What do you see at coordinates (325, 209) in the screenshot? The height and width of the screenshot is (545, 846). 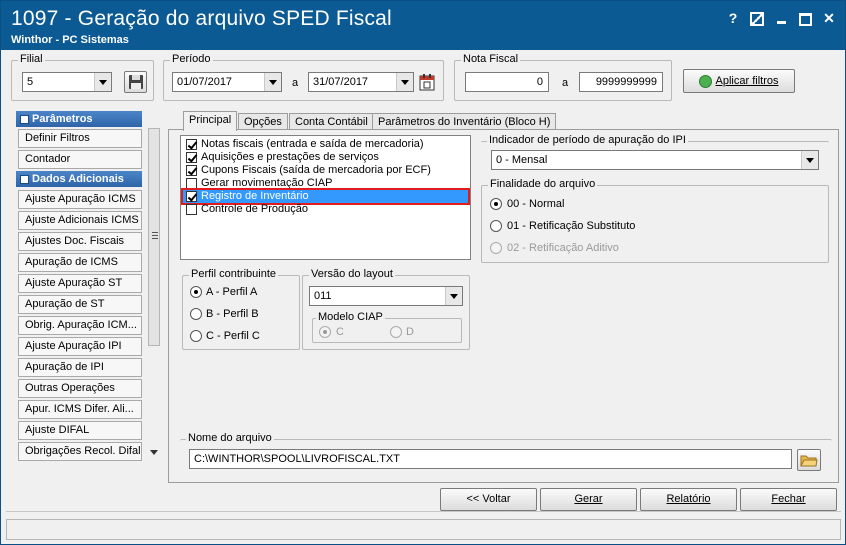 I see `list-item: Controle de Produção` at bounding box center [325, 209].